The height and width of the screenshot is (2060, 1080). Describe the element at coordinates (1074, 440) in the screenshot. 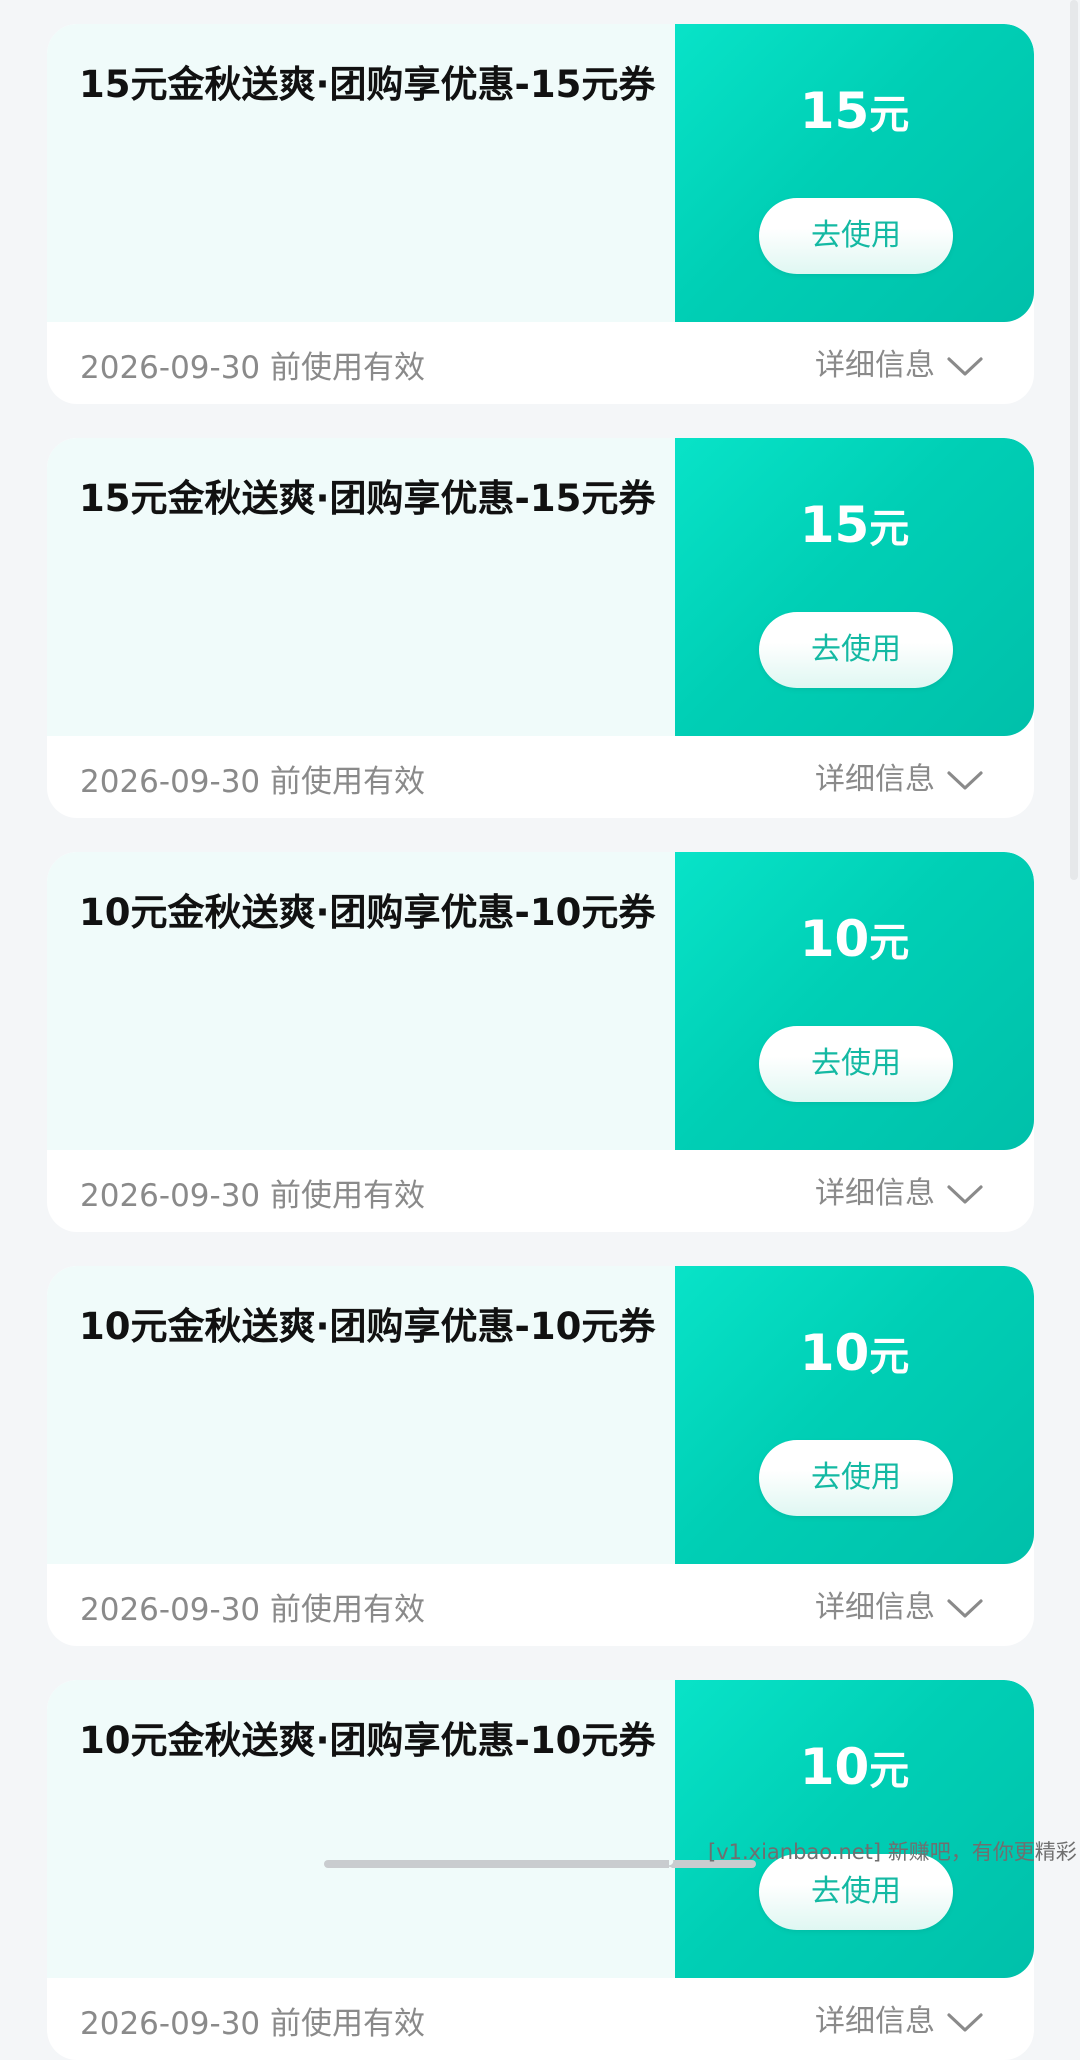

I see `scrollbar-thumb` at that location.